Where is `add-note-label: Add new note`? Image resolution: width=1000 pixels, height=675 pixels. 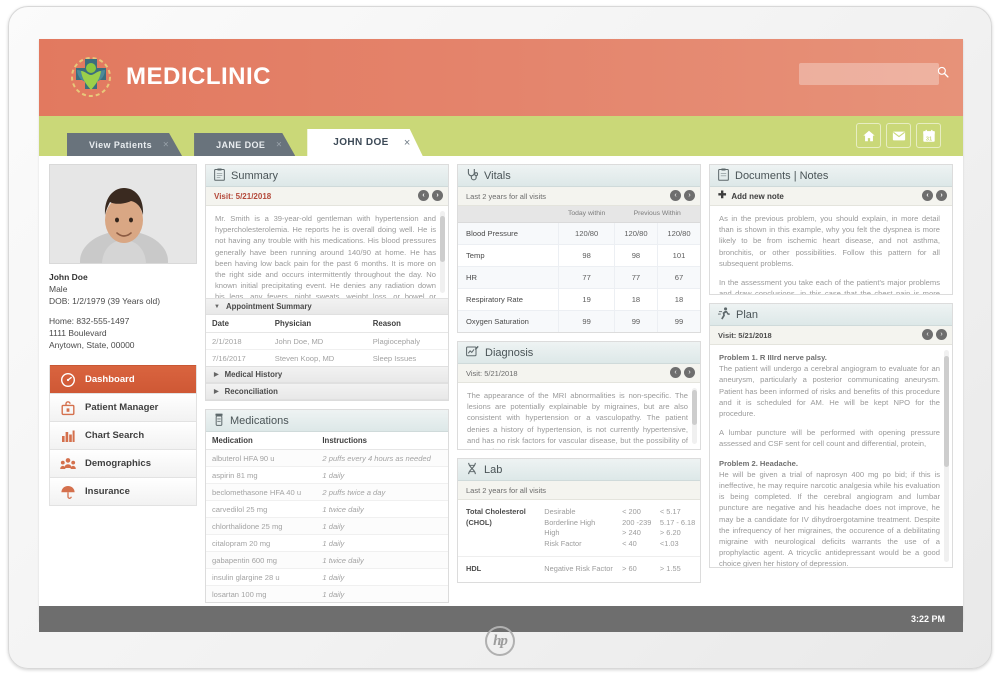
add-note-label: Add new note is located at coordinates (757, 196).